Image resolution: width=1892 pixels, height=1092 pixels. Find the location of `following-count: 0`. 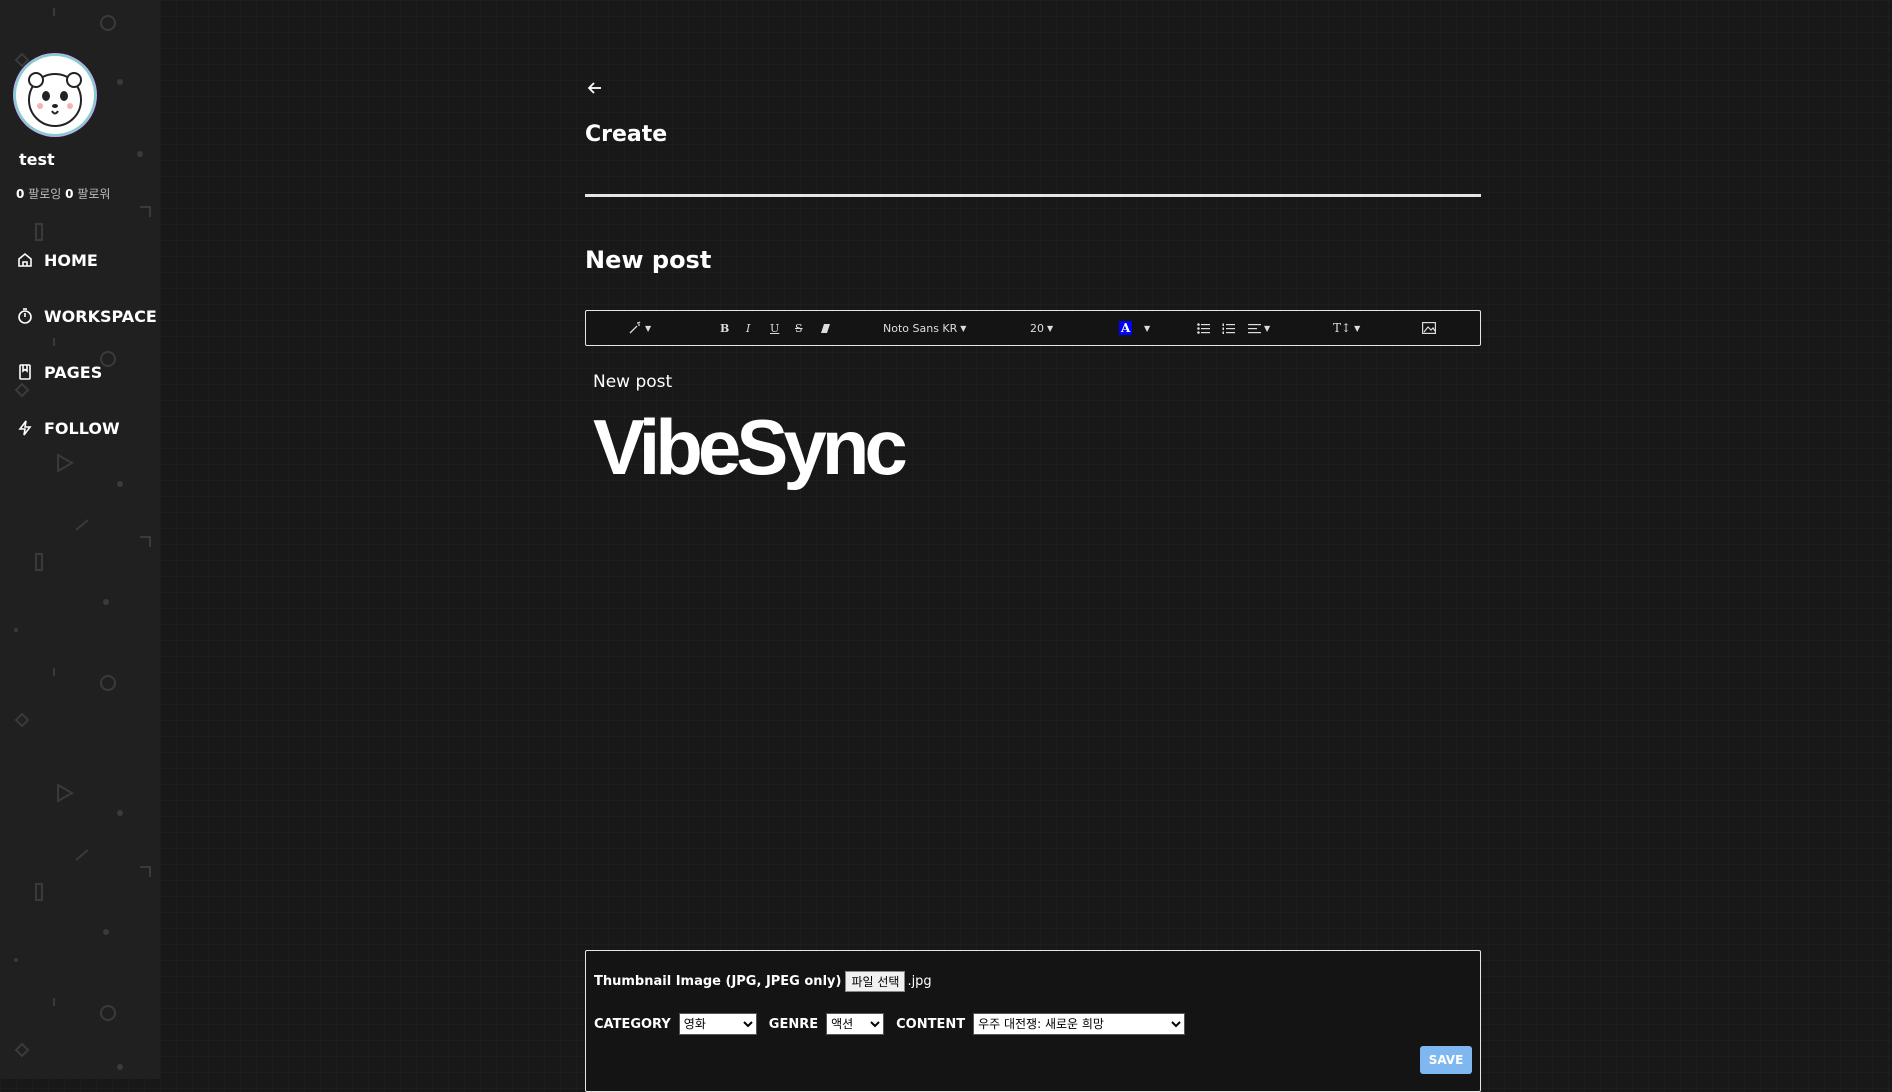

following-count: 0 is located at coordinates (20, 194).